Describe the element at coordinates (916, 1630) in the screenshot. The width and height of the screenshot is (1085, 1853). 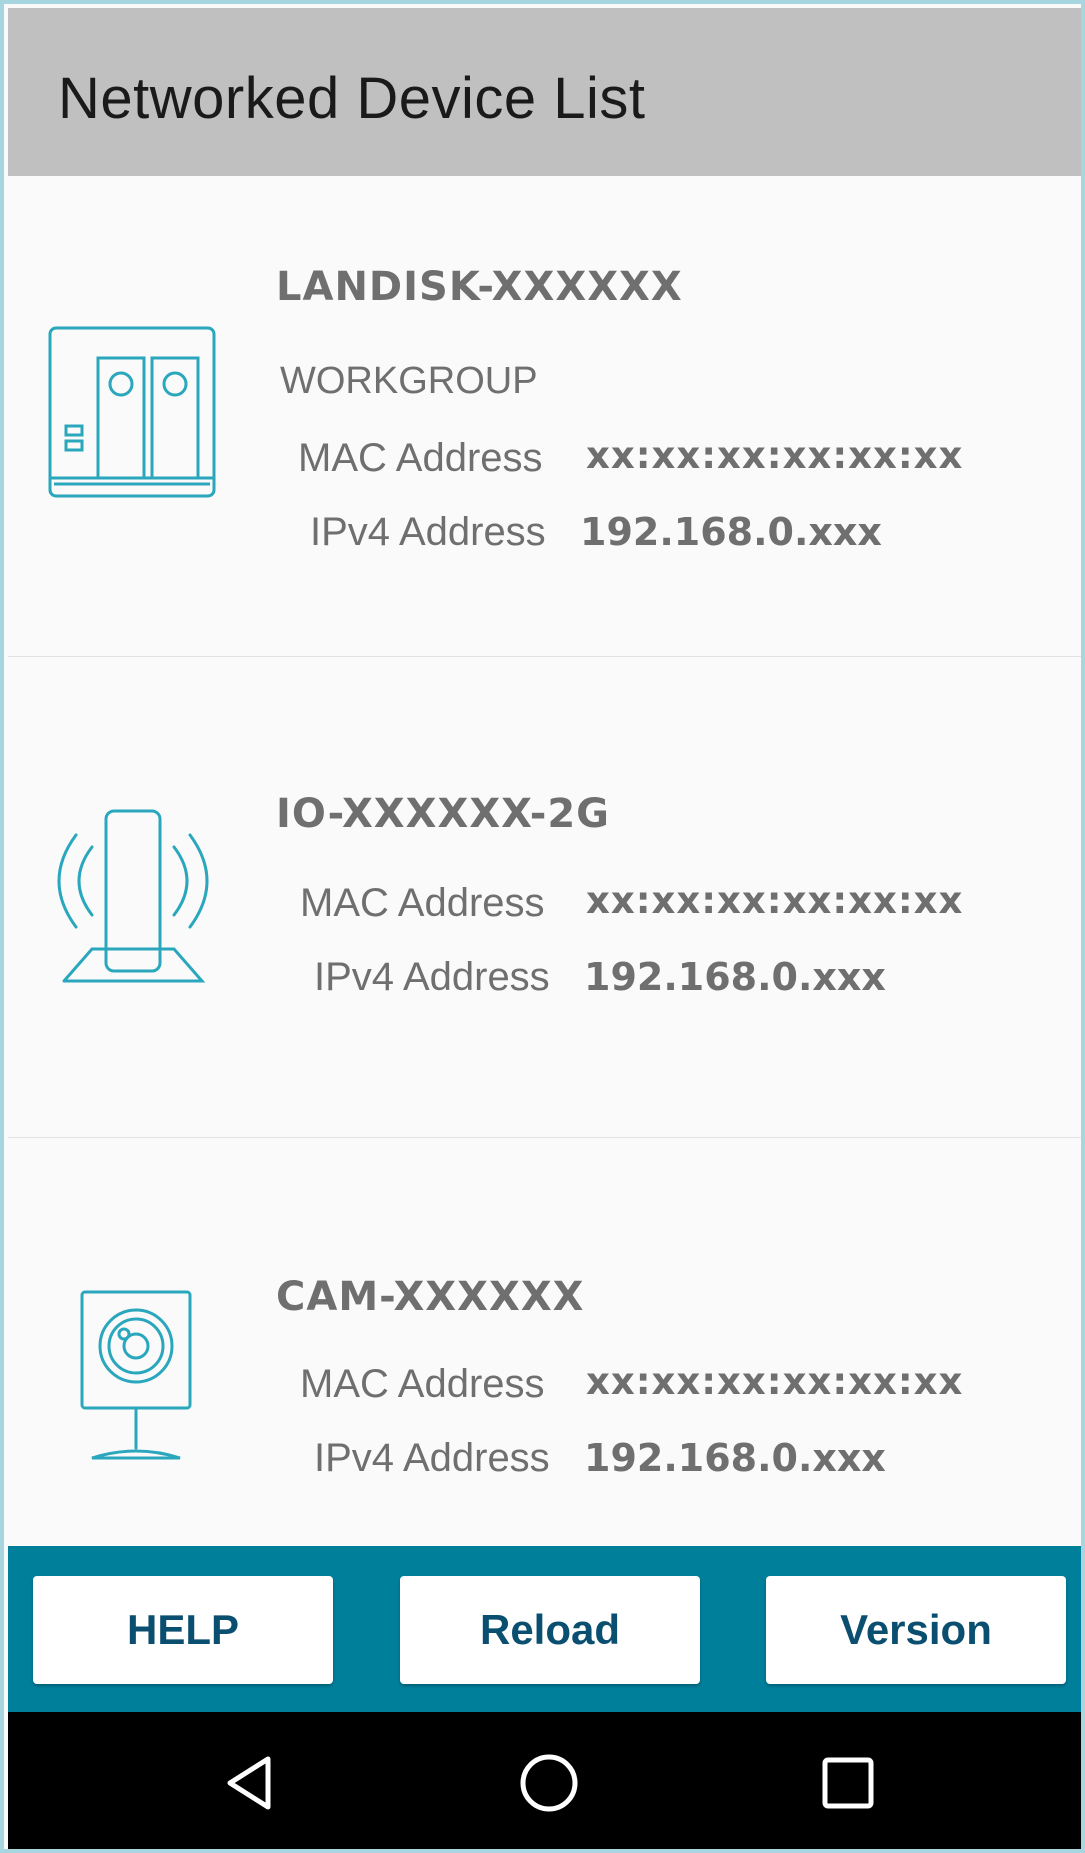
I see `version-button: Version` at that location.